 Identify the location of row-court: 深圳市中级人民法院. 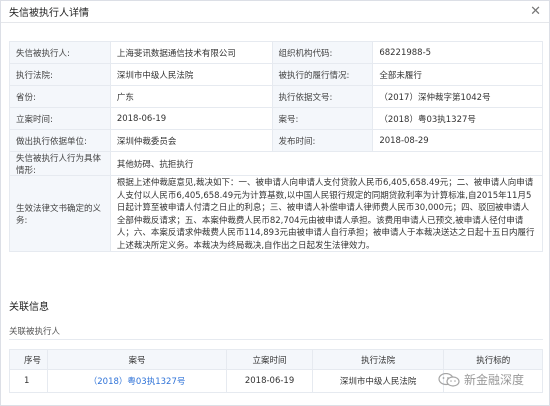
(379, 381).